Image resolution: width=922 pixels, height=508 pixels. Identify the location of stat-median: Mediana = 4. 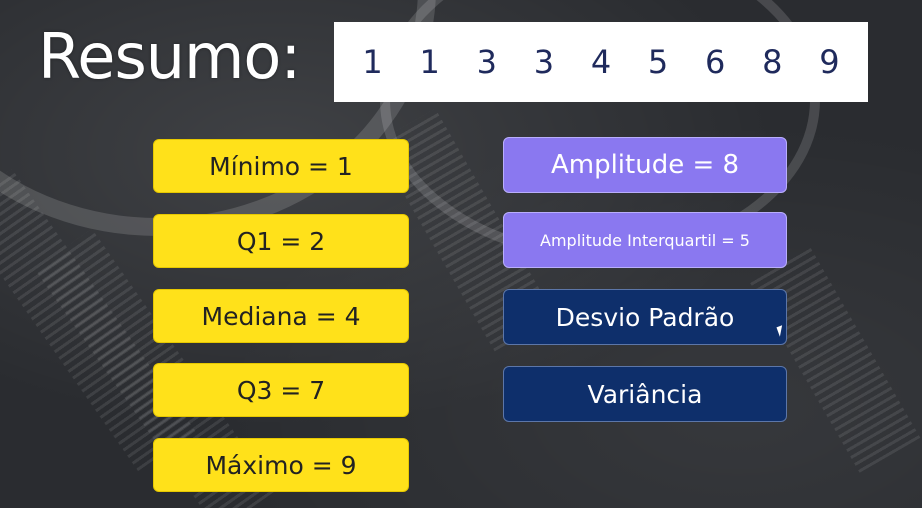
(281, 316).